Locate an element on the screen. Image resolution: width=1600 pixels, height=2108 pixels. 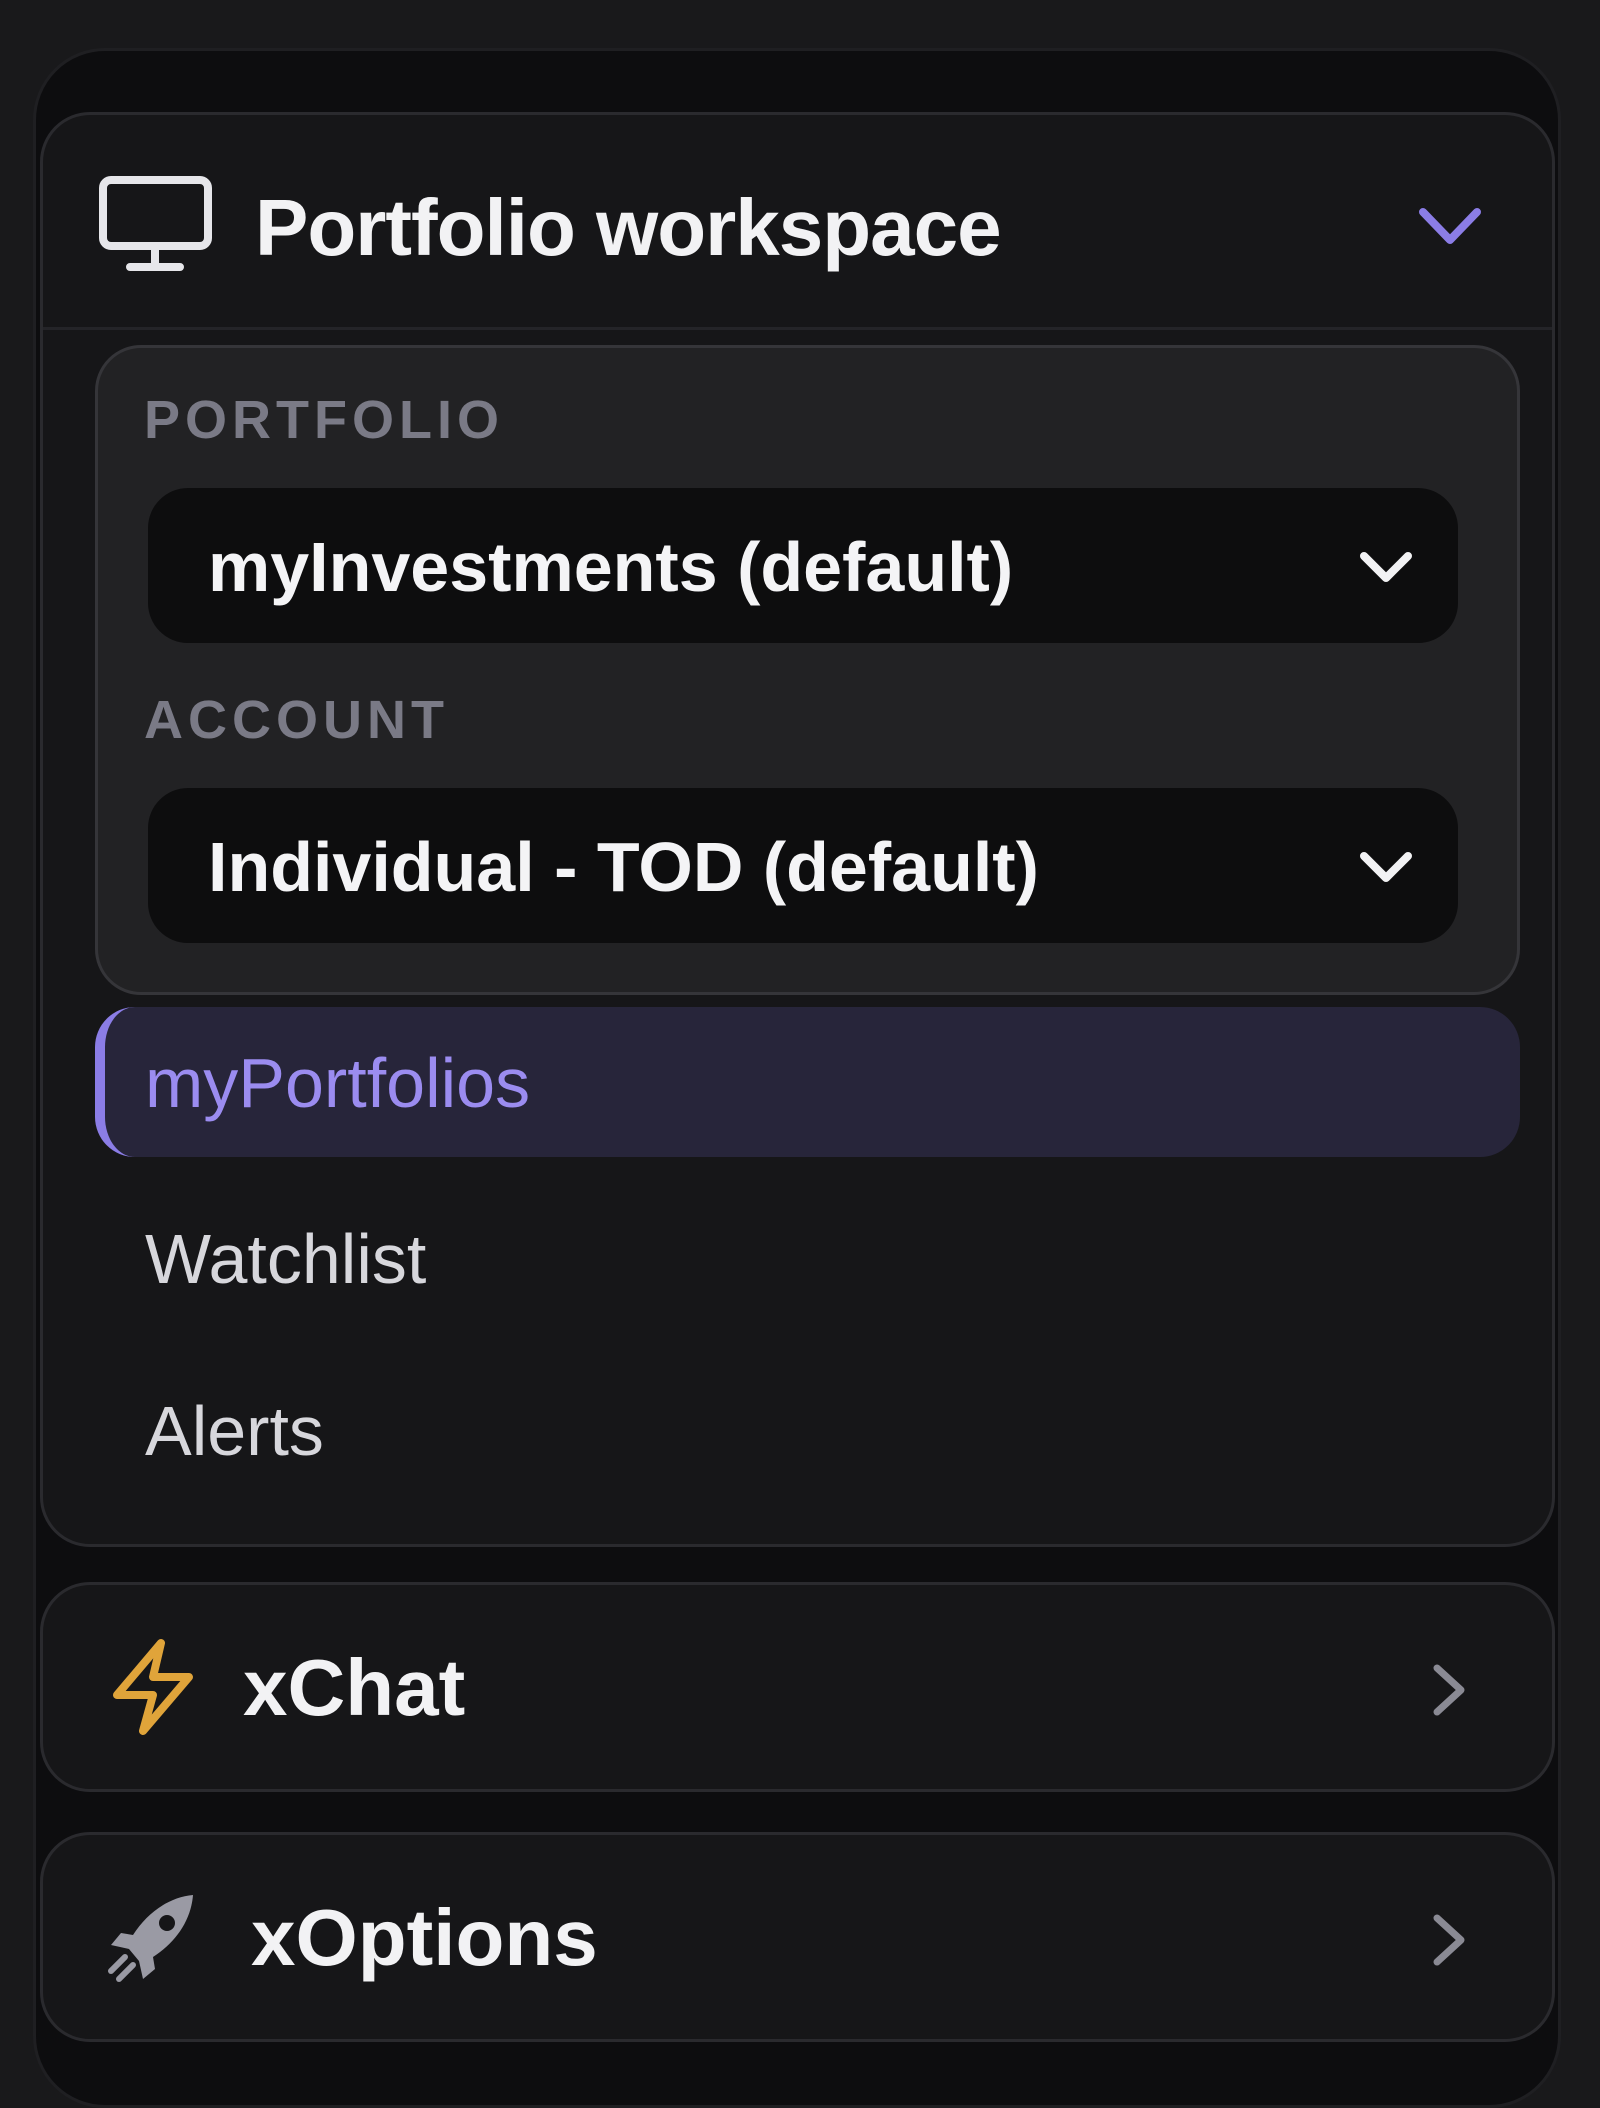
workspace-title: Portfolio workspace is located at coordinates (628, 227).